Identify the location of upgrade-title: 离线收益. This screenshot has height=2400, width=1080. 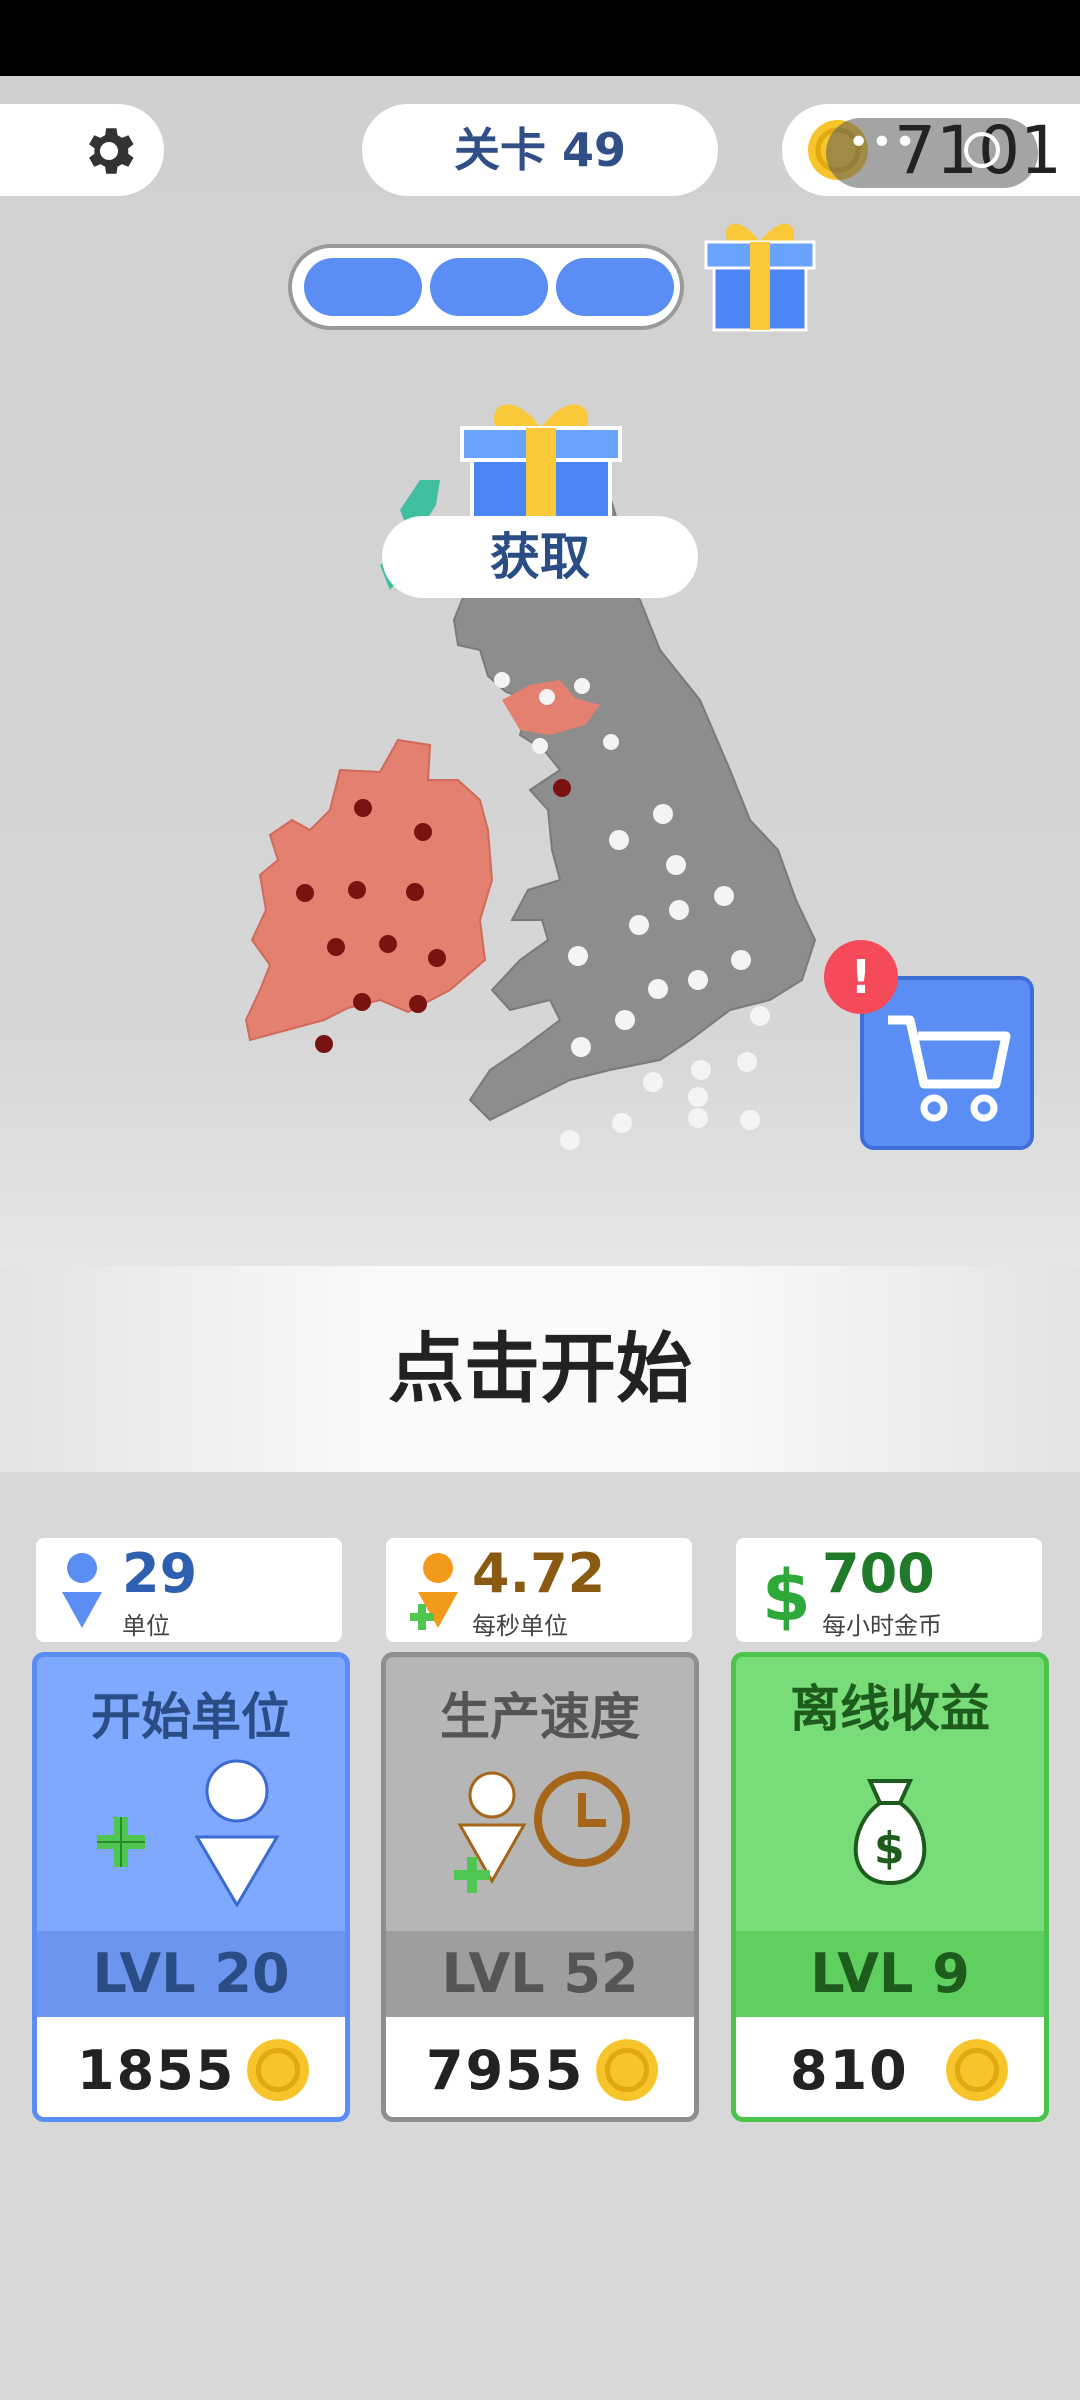
(890, 1709).